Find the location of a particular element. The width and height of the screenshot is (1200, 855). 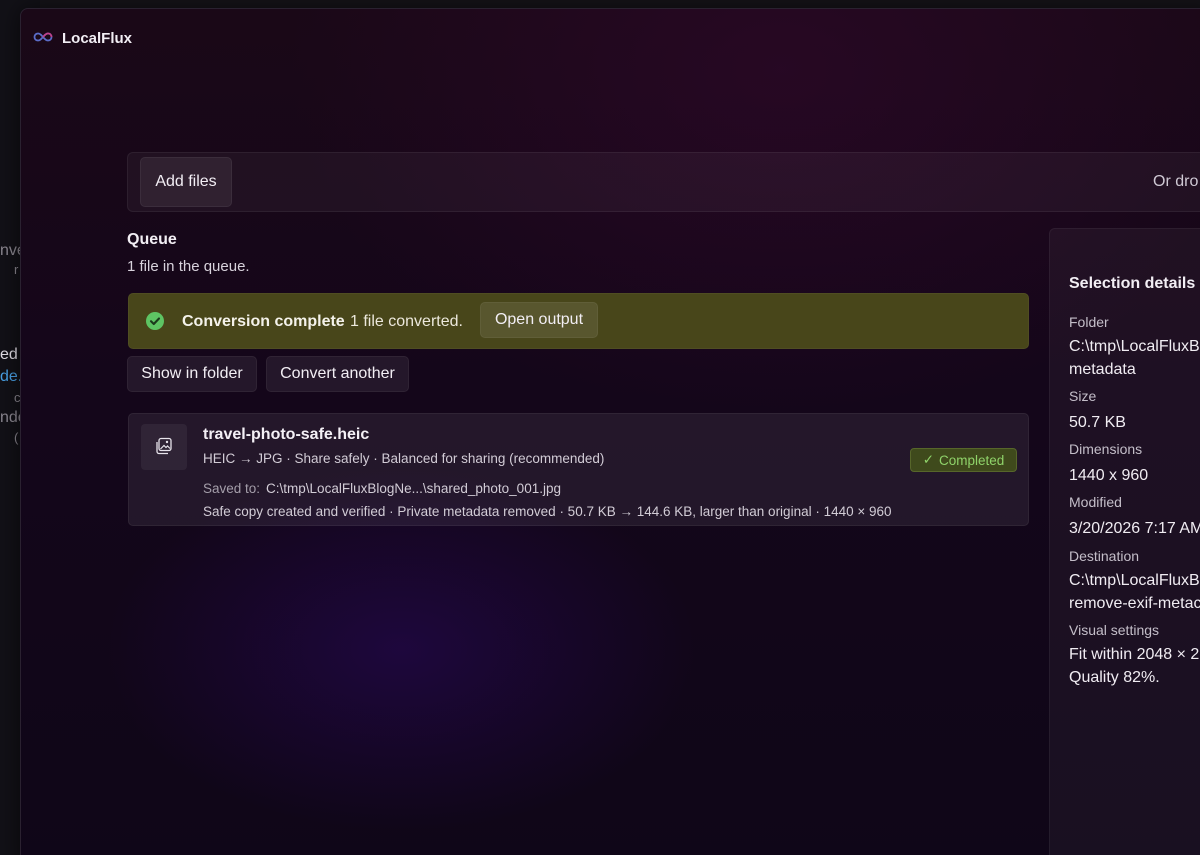

background-link: de. is located at coordinates (11, 377).